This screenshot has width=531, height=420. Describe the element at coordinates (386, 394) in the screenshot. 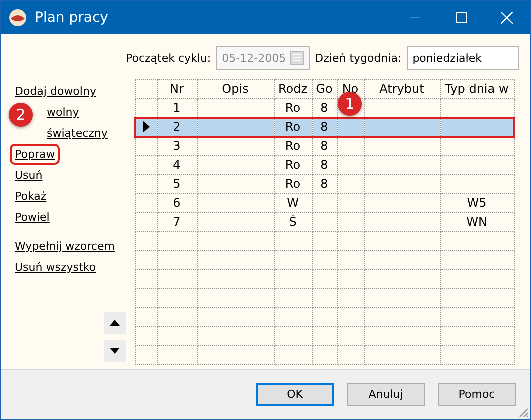

I see `dialog-button: Anuluj` at that location.